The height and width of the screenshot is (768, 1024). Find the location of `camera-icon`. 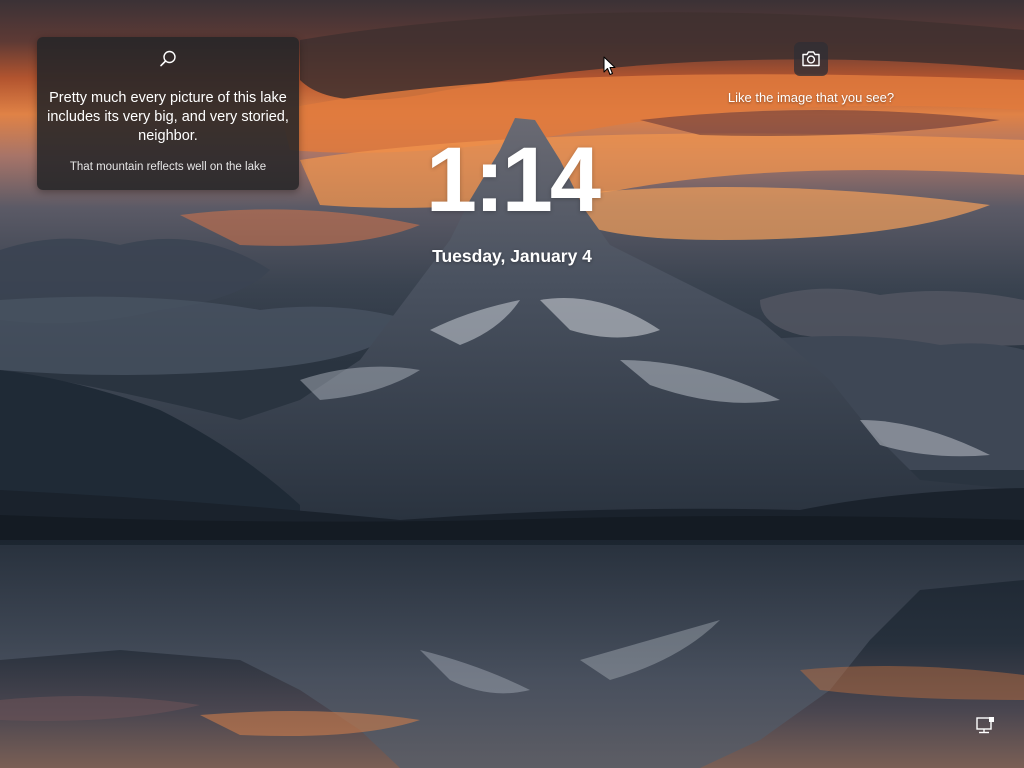

camera-icon is located at coordinates (811, 59).